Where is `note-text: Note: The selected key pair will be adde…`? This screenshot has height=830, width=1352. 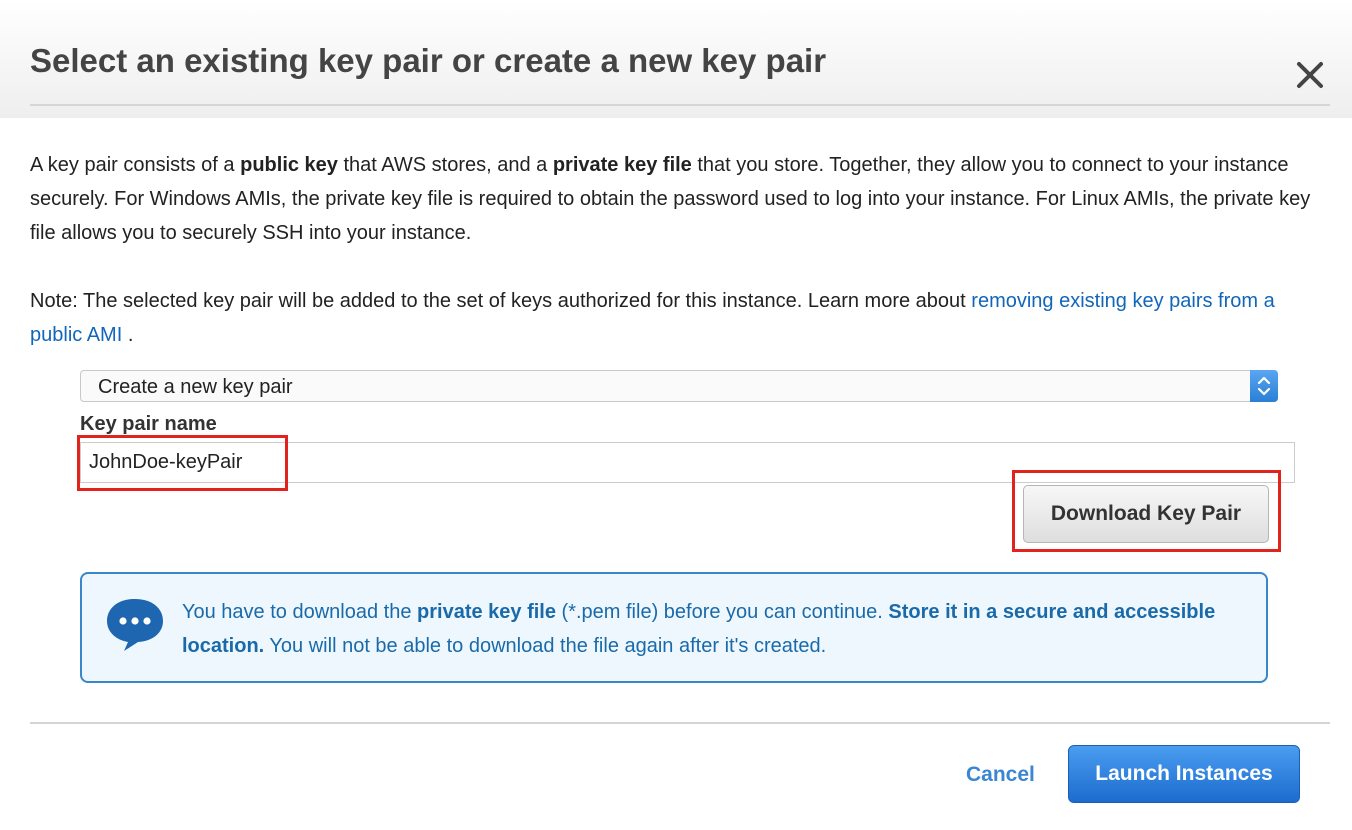
note-text: Note: The selected key pair will be adde… is located at coordinates (501, 301).